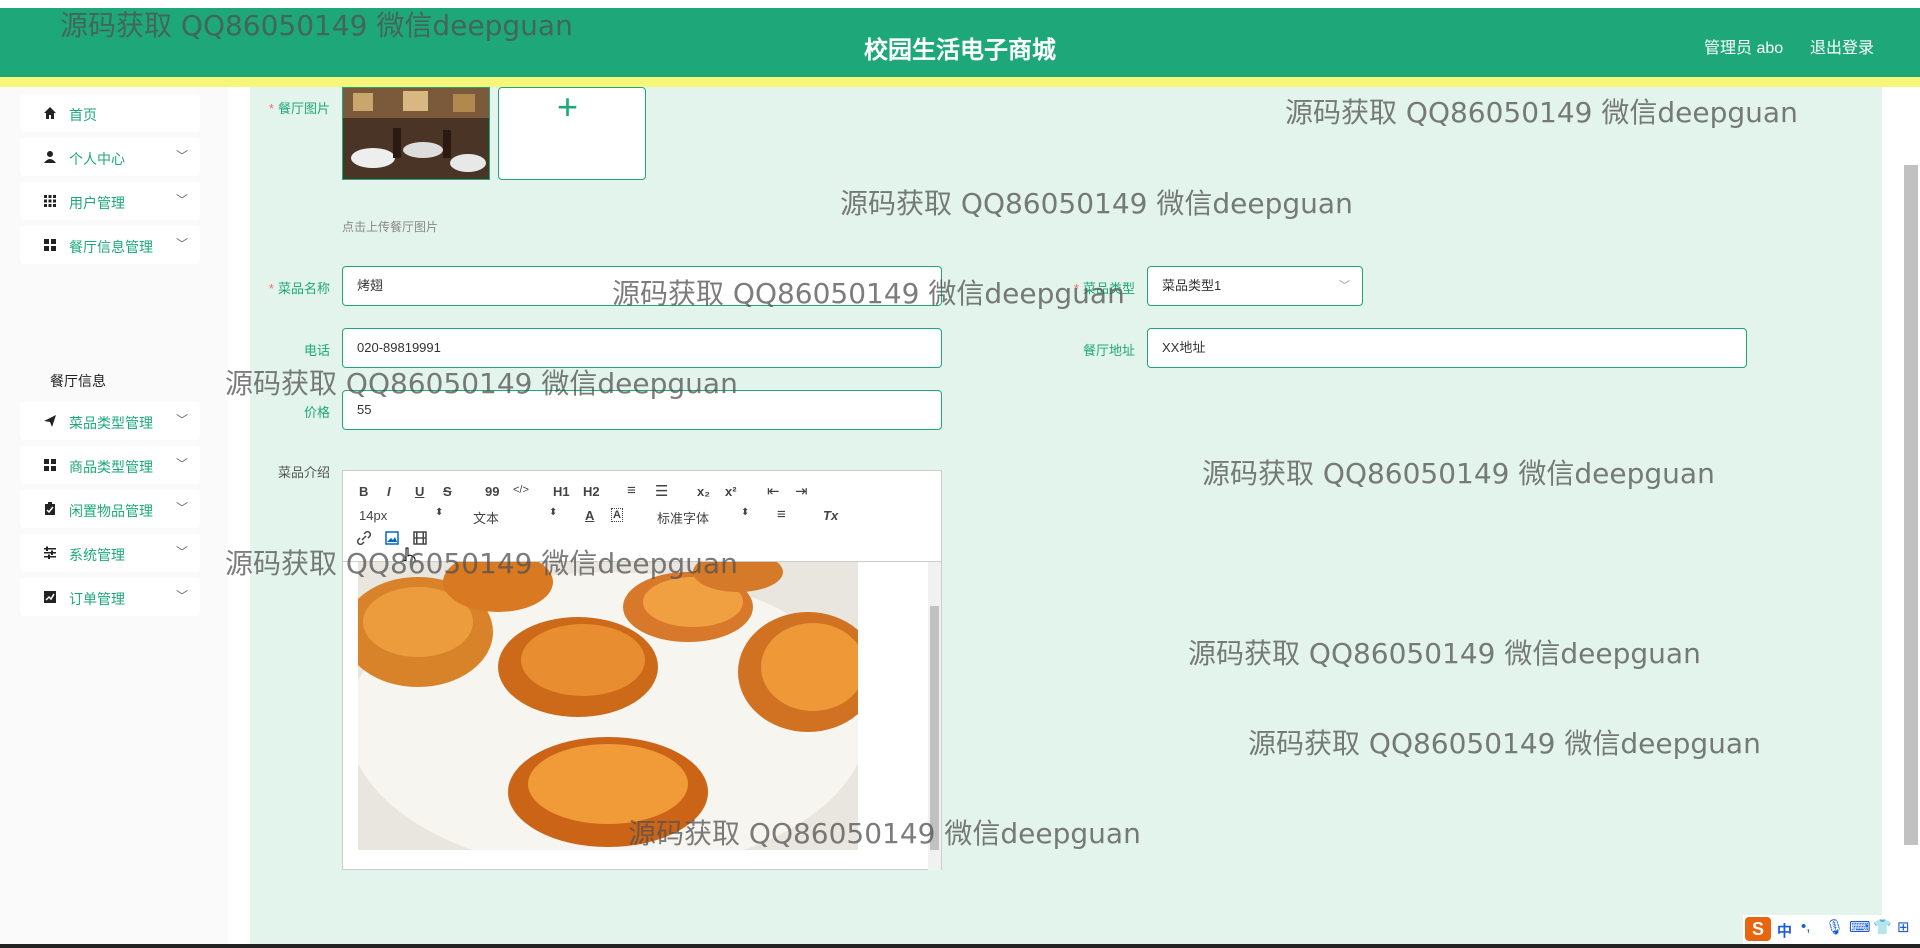 The image size is (1920, 948). Describe the element at coordinates (1255, 286) in the screenshot. I see `dish-type-select: 菜品类型1 ﹀` at that location.